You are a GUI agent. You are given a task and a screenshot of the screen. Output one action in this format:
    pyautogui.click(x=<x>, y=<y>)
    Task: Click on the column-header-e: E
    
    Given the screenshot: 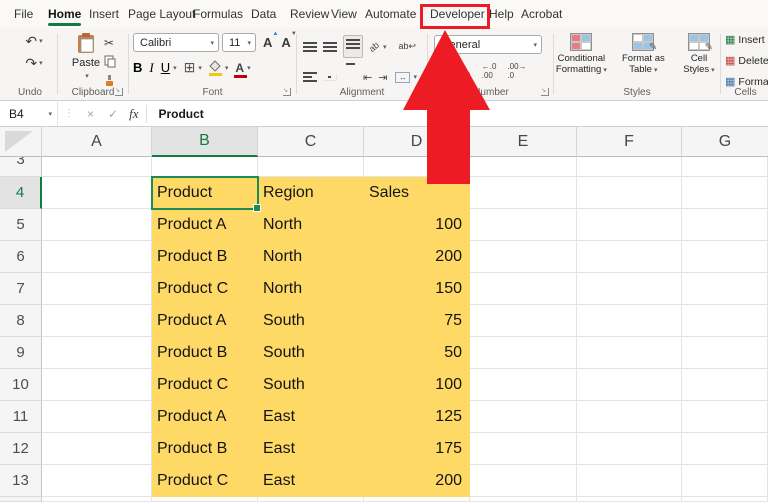 What is the action you would take?
    pyautogui.click(x=523, y=142)
    